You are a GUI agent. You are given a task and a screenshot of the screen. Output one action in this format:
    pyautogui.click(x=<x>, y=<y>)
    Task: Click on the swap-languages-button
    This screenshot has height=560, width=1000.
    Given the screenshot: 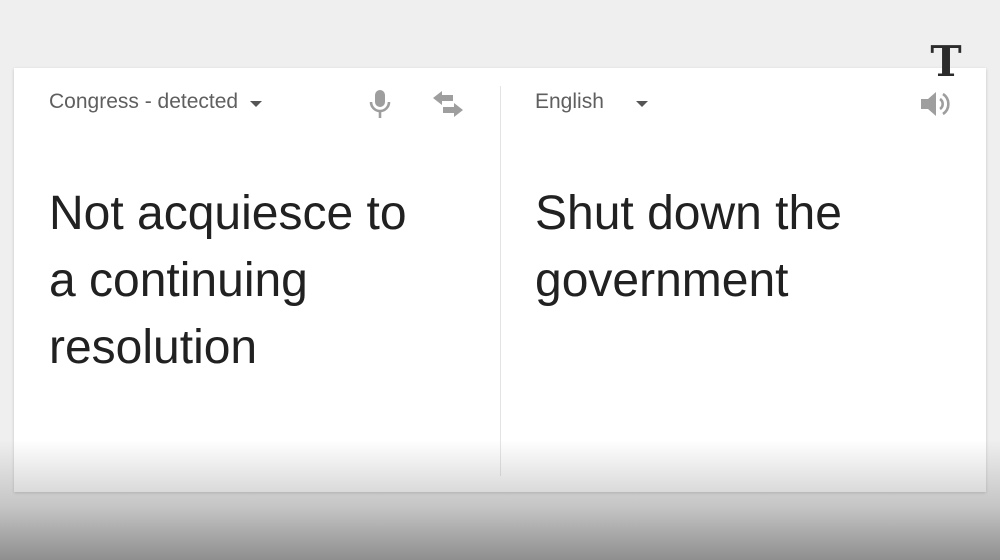 What is the action you would take?
    pyautogui.click(x=448, y=104)
    